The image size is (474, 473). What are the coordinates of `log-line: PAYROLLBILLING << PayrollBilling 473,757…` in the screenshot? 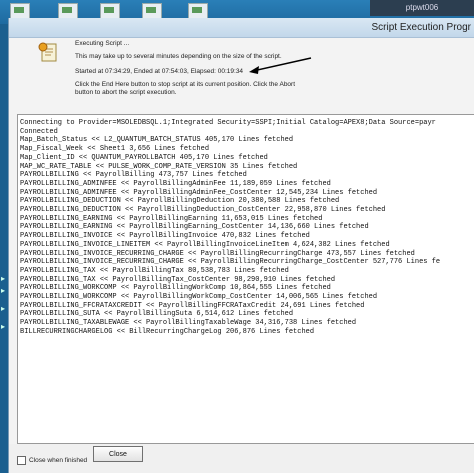 It's located at (133, 175).